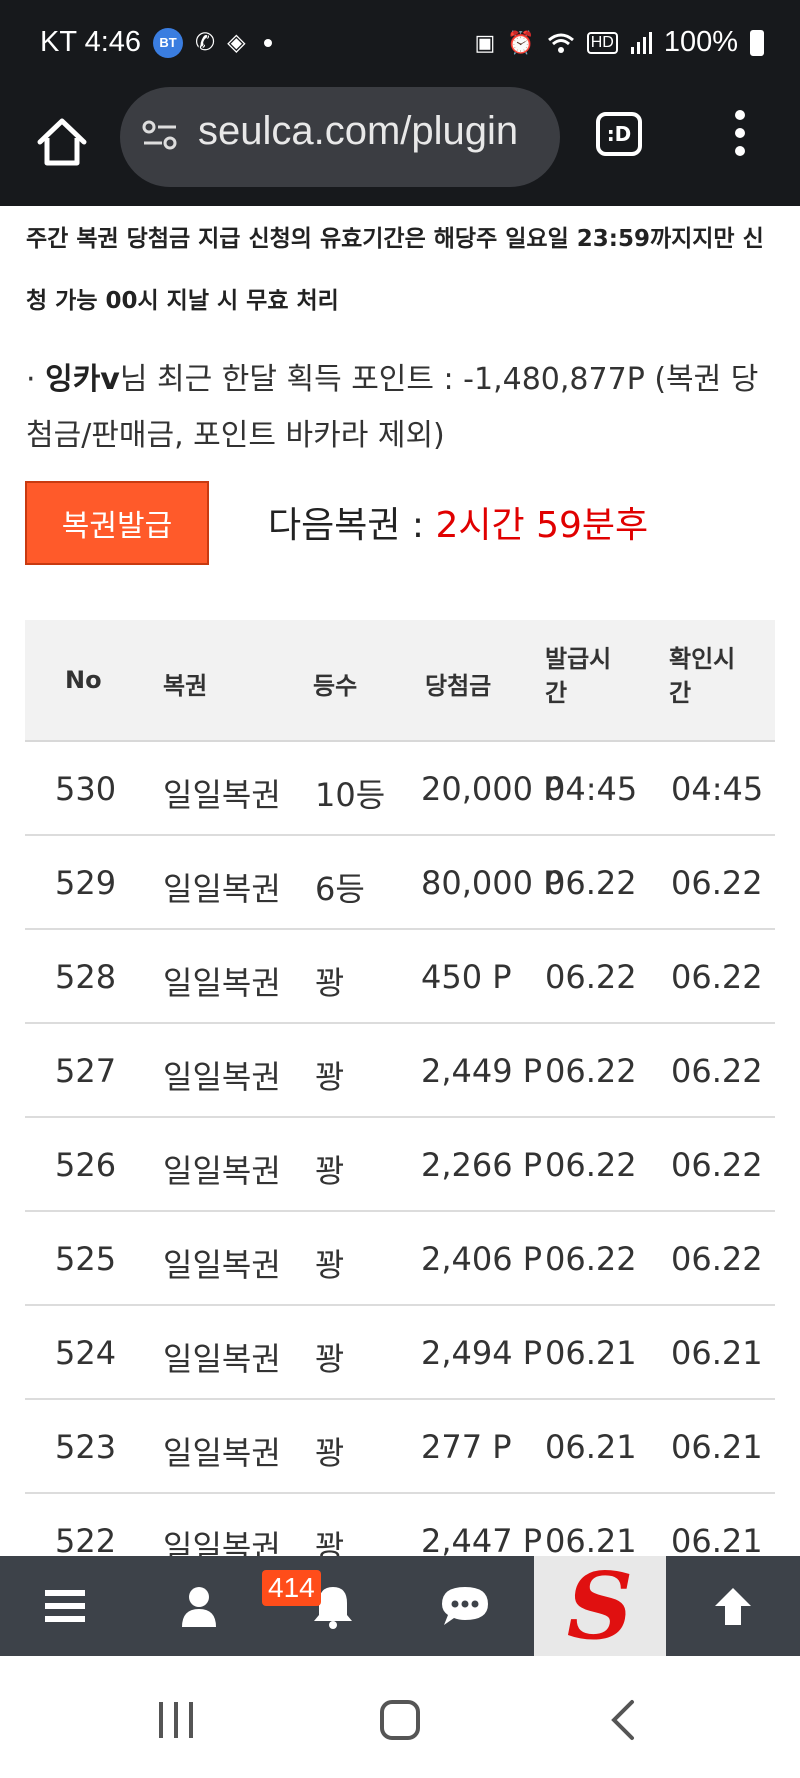 Image resolution: width=800 pixels, height=1778 pixels. Describe the element at coordinates (185, 686) in the screenshot. I see `col-lottery: 복권` at that location.